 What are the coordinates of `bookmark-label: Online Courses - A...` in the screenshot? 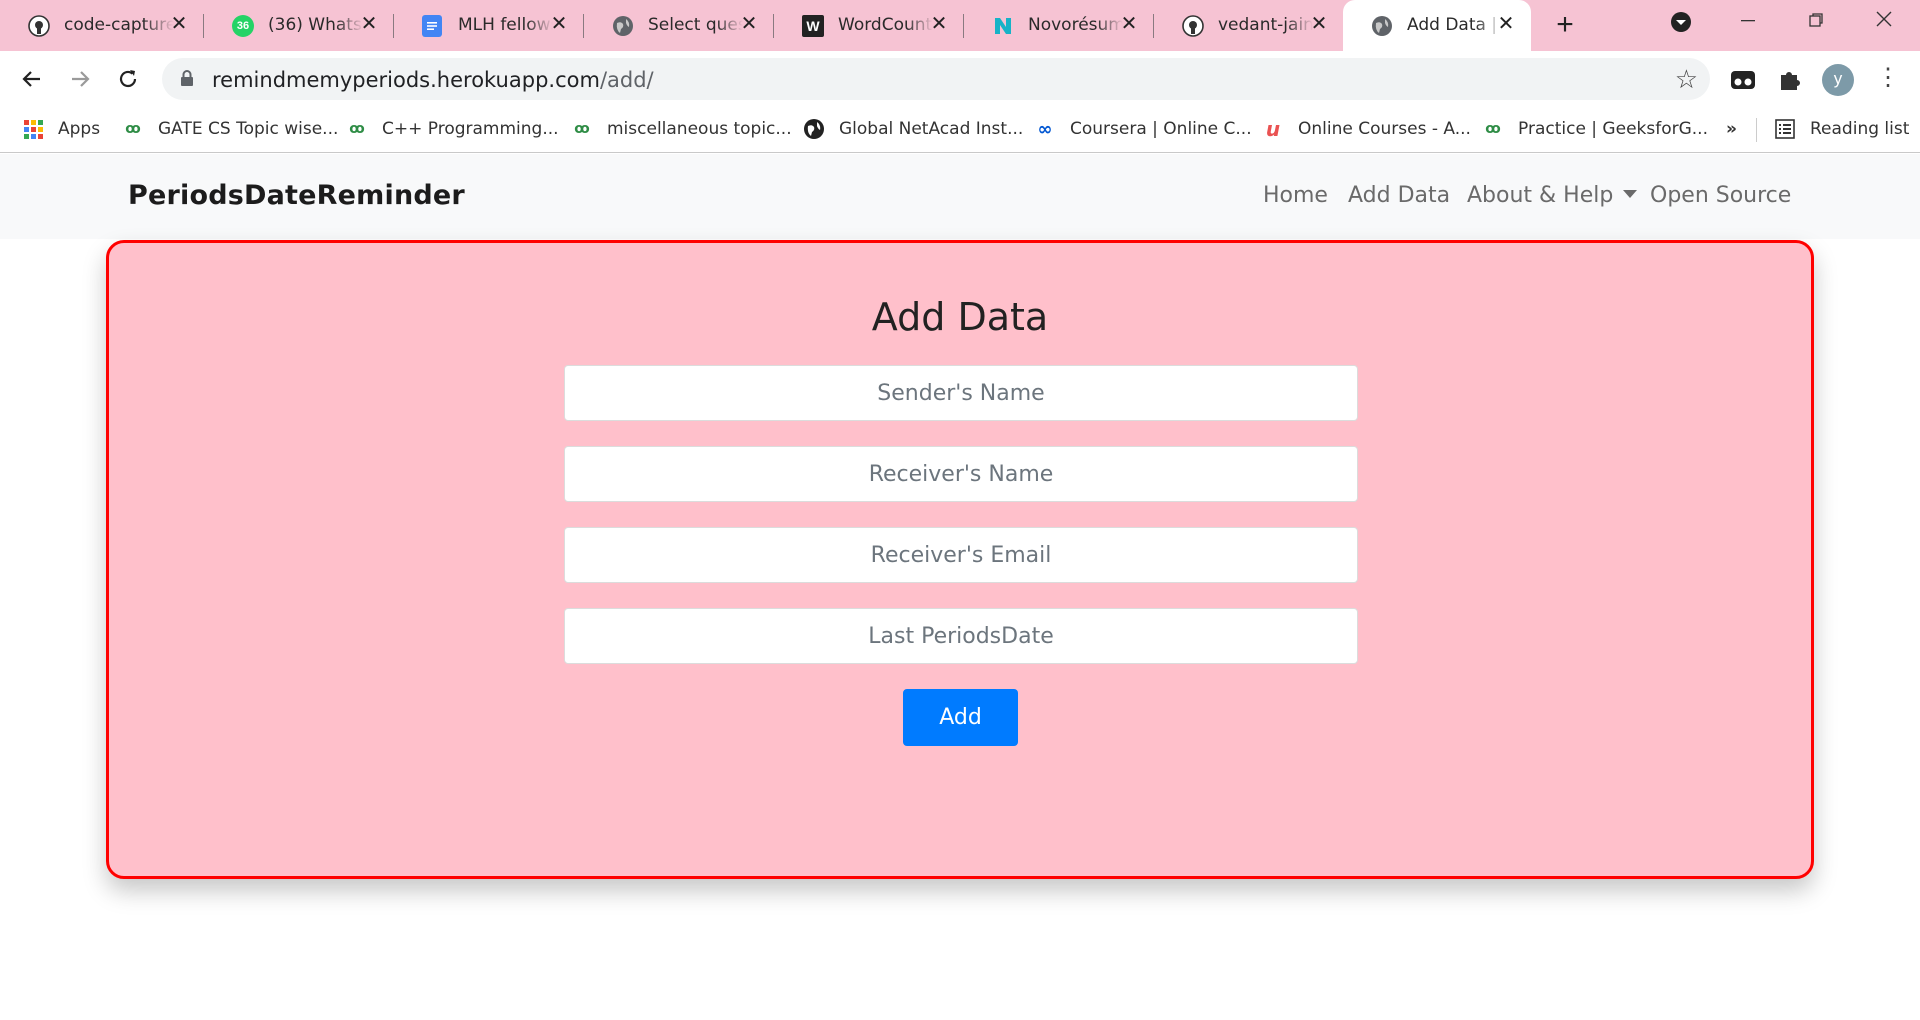 It's located at (1384, 129).